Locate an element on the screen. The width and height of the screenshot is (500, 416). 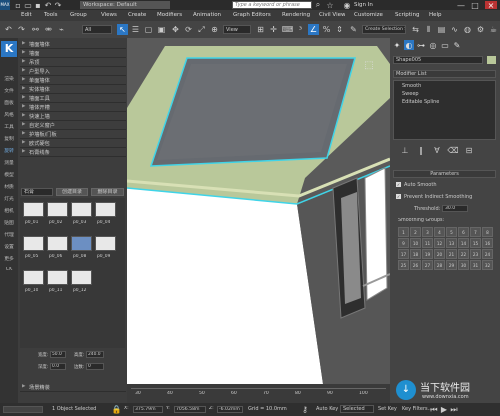
strip-item: CK is located at coordinates (9, 269).